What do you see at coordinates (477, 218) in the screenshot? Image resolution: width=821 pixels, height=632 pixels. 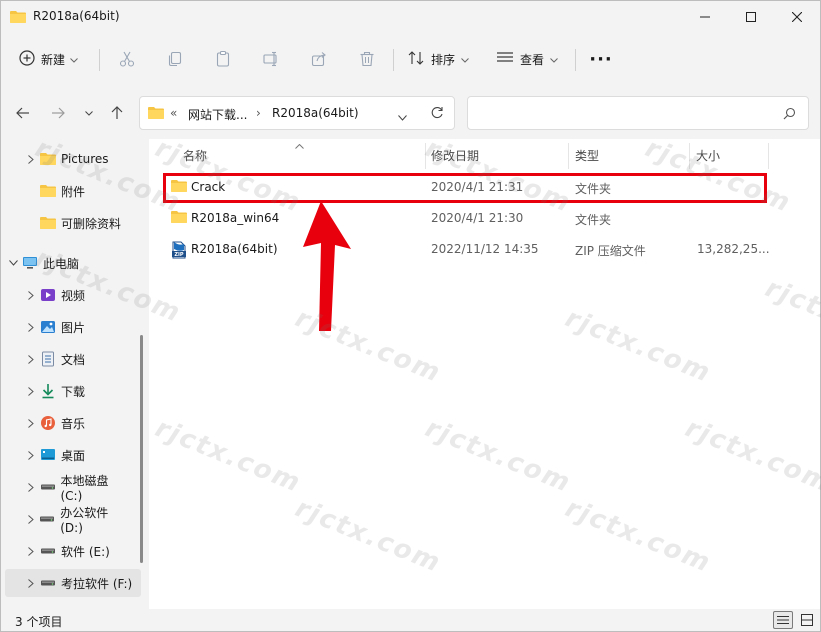 I see `file-modified: 2020/4/1 21:30` at bounding box center [477, 218].